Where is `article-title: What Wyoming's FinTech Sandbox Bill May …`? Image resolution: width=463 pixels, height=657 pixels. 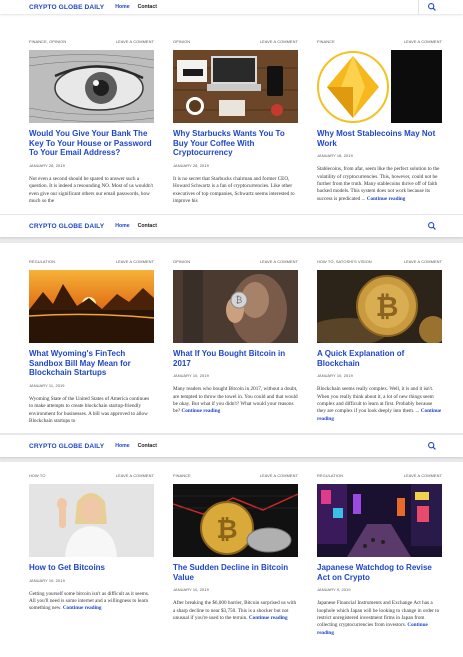 article-title: What Wyoming's FinTech Sandbox Bill May … is located at coordinates (91, 363).